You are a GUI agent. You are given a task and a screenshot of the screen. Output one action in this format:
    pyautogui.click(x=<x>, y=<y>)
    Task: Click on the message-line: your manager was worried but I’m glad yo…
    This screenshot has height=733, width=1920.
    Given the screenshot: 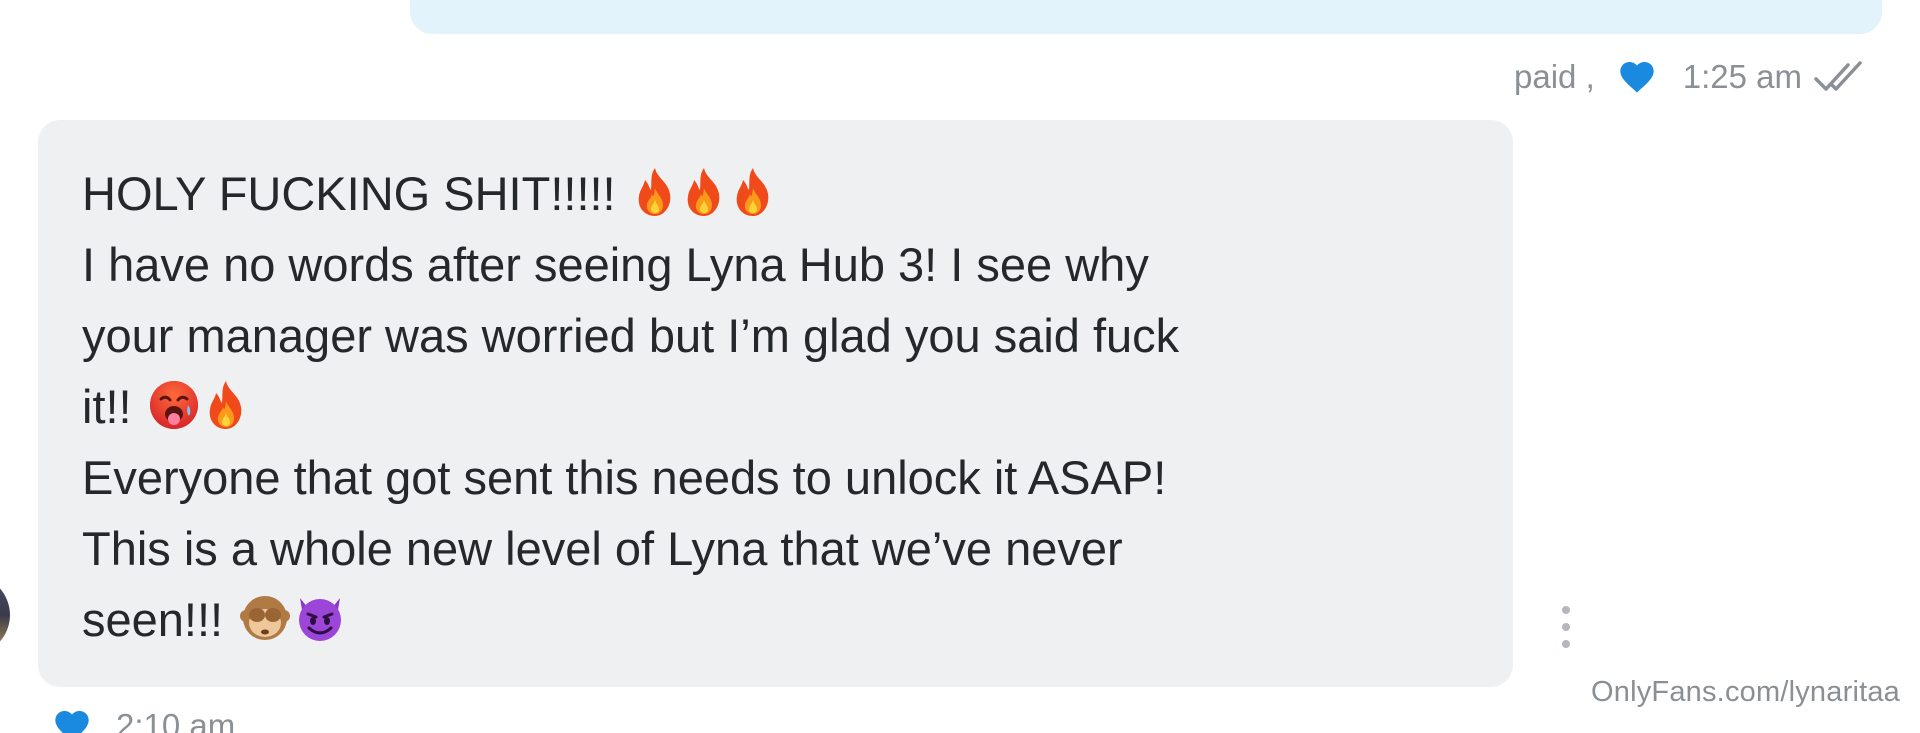 What is the action you would take?
    pyautogui.click(x=772, y=335)
    